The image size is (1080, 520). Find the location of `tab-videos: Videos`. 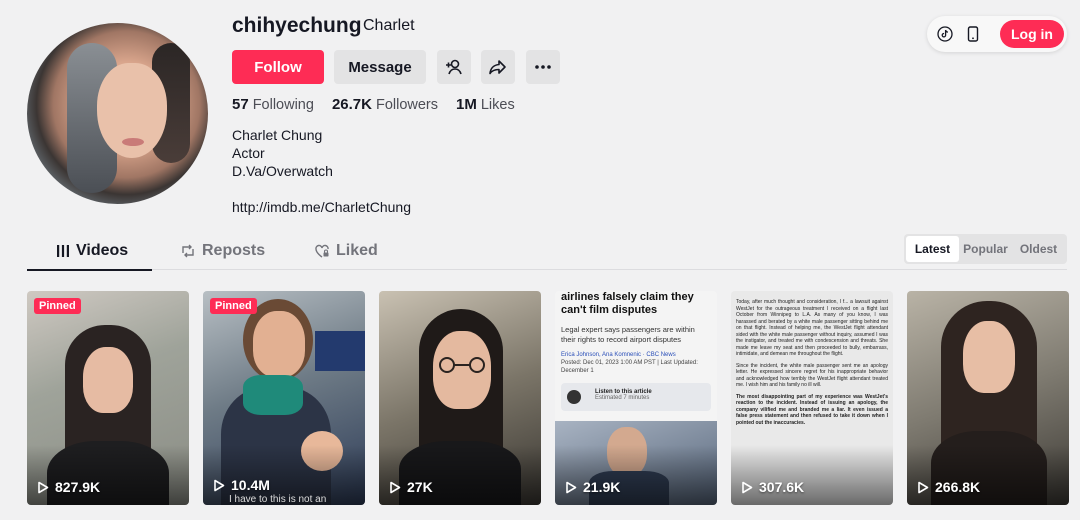

tab-videos: Videos is located at coordinates (92, 251).